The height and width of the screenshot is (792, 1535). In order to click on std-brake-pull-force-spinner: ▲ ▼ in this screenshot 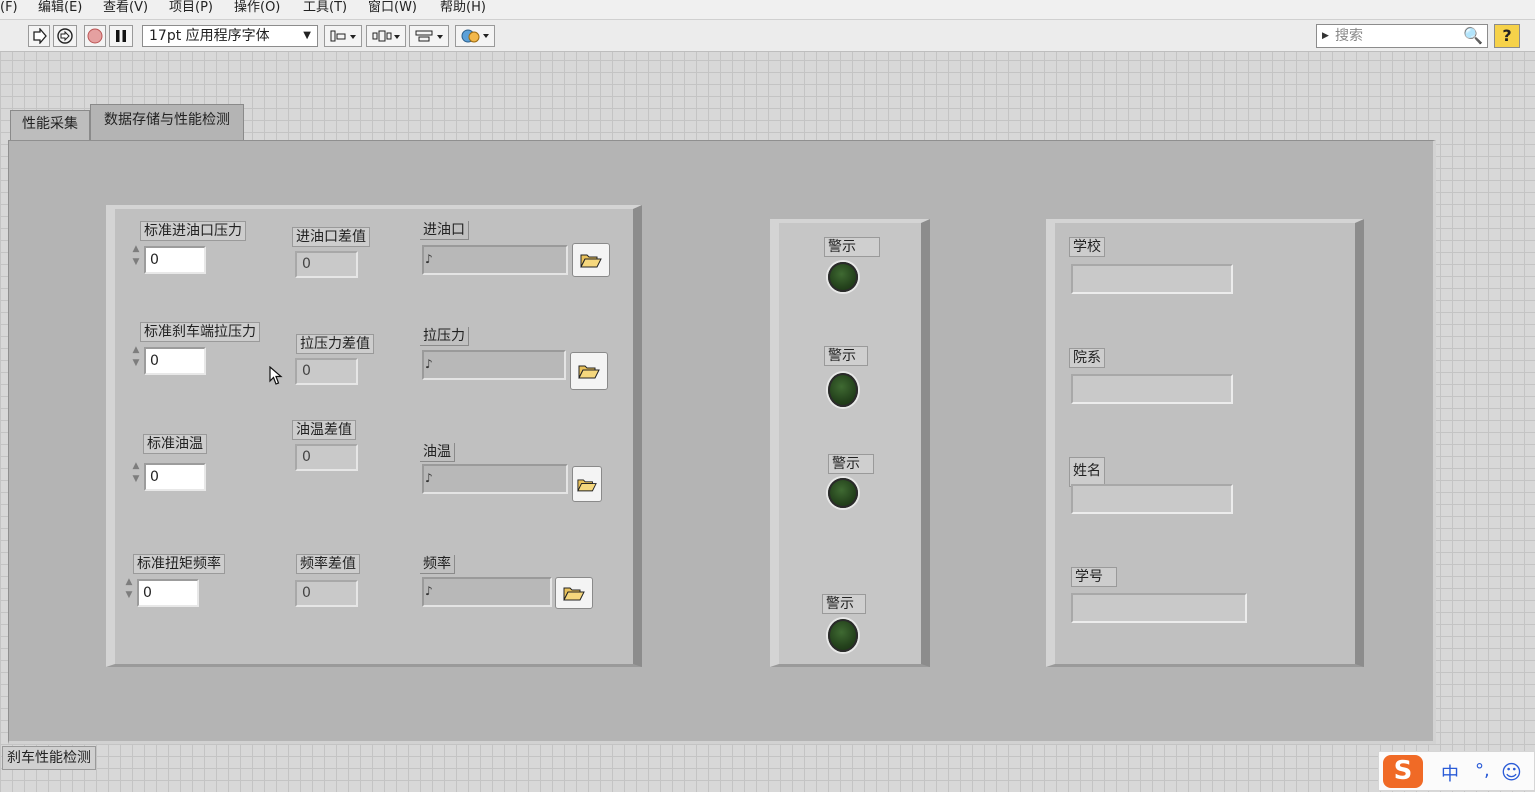, I will do `click(136, 361)`.